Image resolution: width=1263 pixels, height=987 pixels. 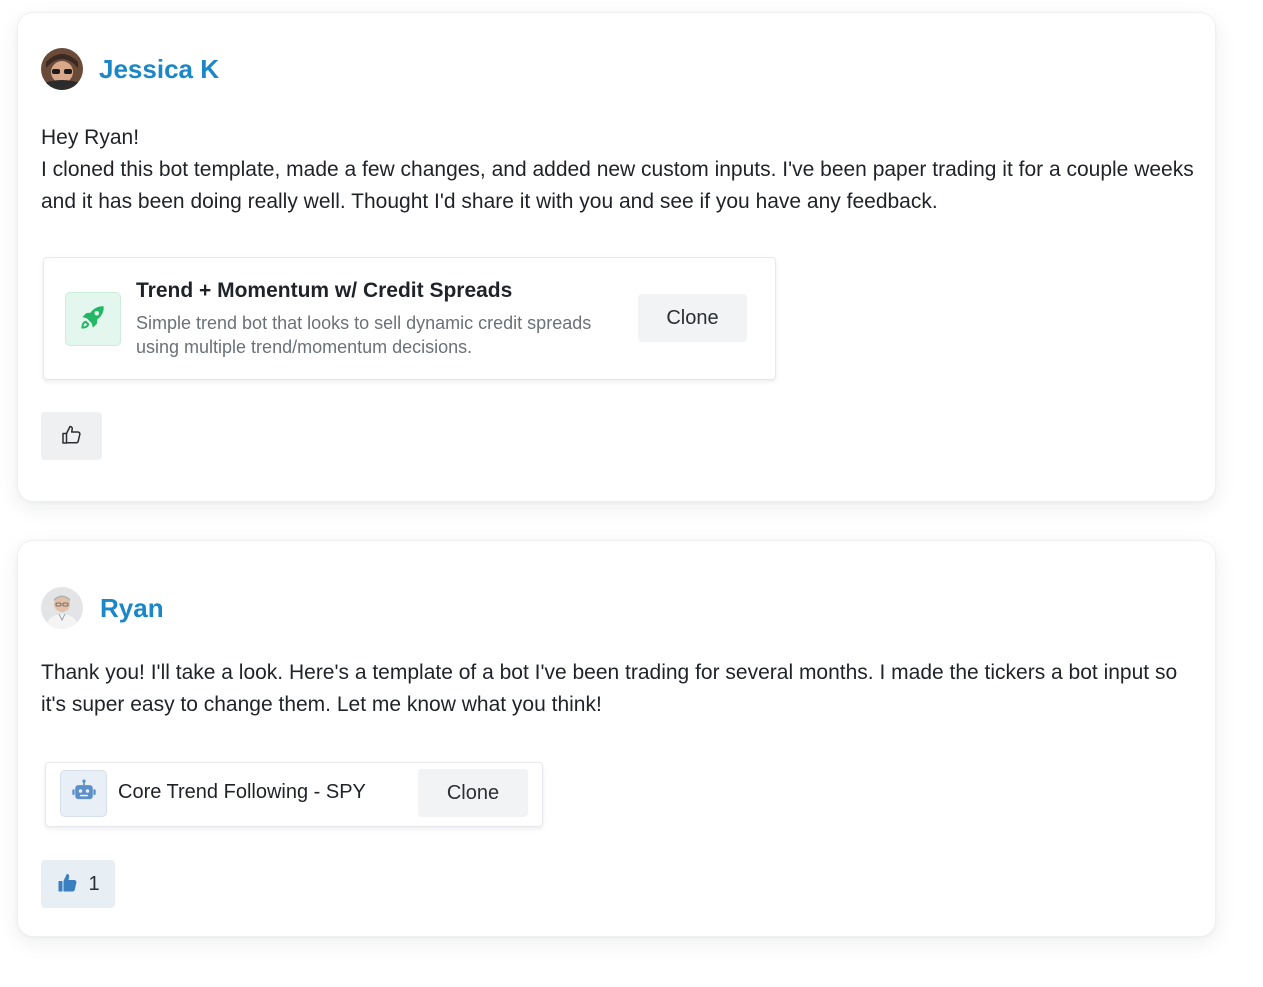 What do you see at coordinates (324, 291) in the screenshot?
I see `bot-title: Trend + Momentum w/ Credit Spreads` at bounding box center [324, 291].